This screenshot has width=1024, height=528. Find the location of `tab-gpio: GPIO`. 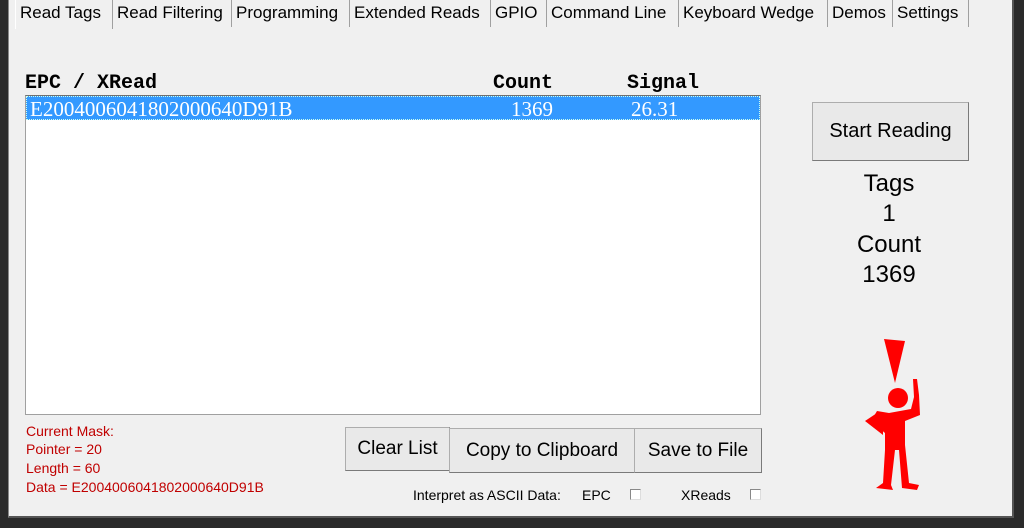

tab-gpio: GPIO is located at coordinates (519, 13).